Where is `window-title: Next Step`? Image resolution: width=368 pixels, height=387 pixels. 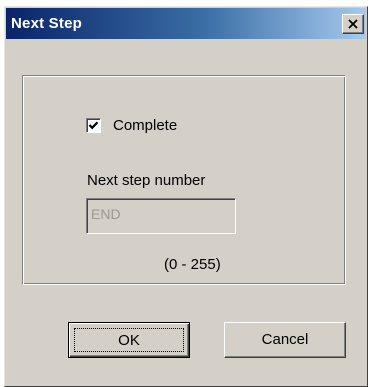 window-title: Next Step is located at coordinates (46, 23).